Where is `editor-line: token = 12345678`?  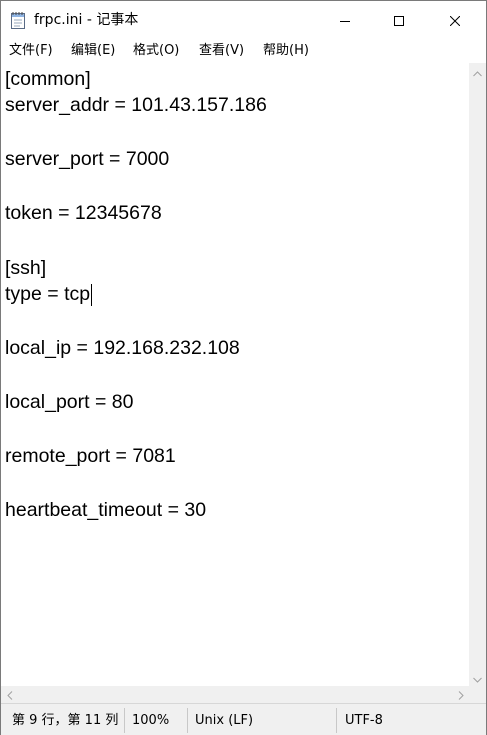 editor-line: token = 12345678 is located at coordinates (83, 213).